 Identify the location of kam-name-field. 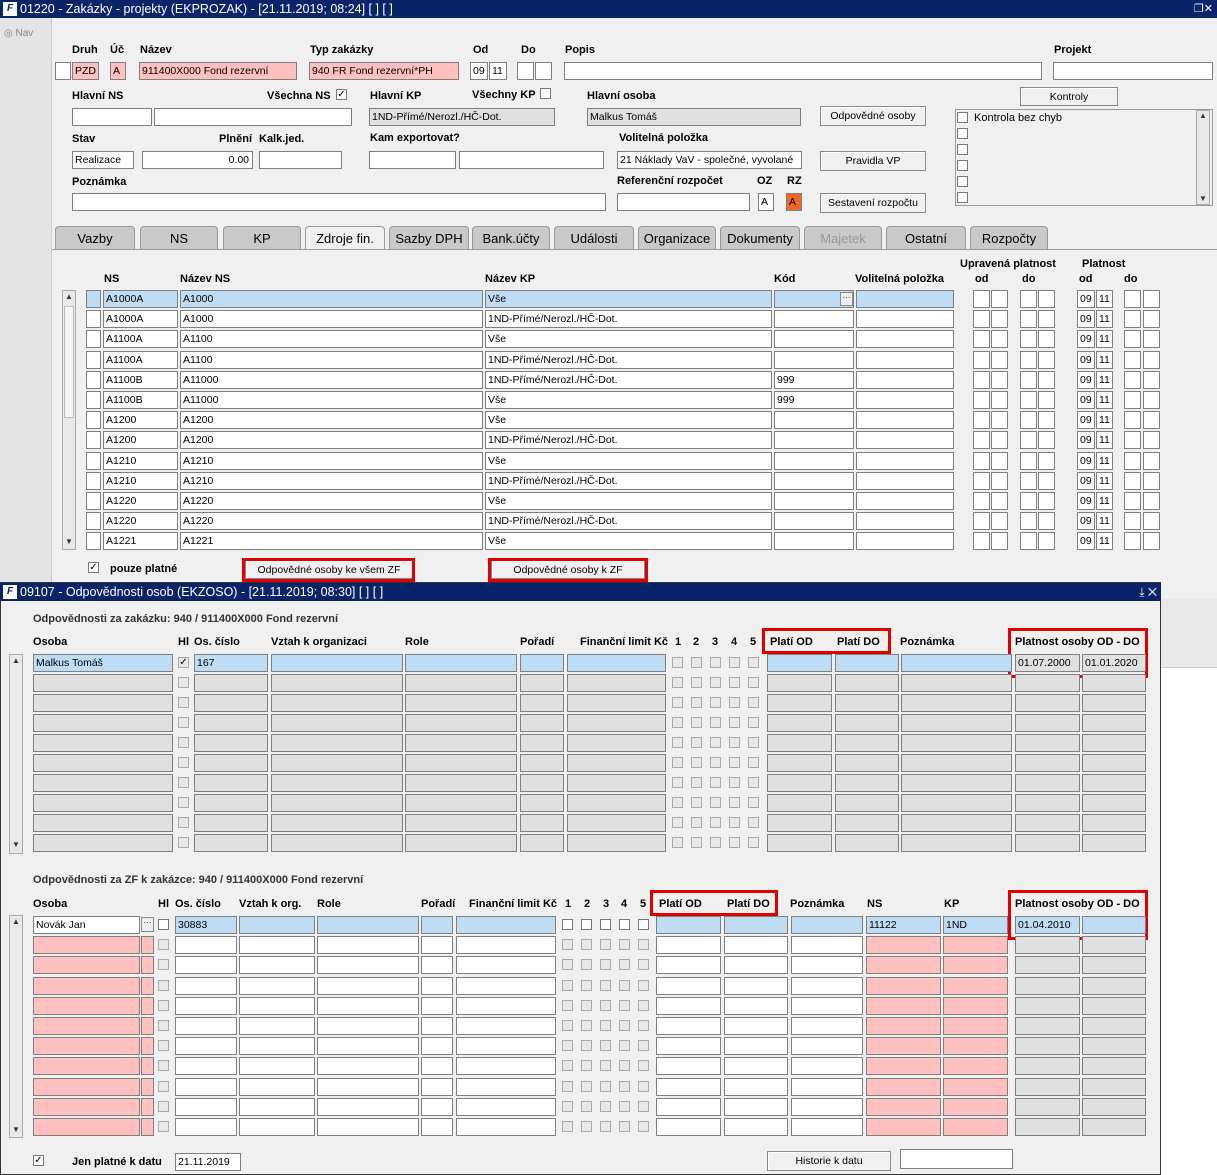
(531, 160).